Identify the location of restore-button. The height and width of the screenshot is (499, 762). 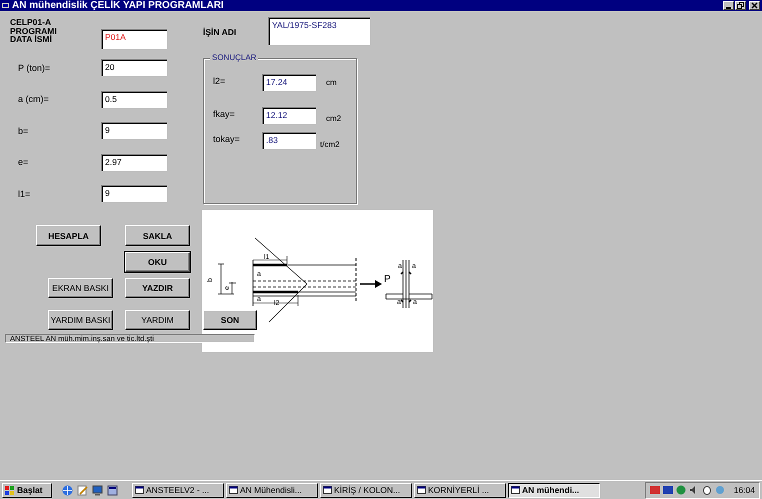
(740, 5).